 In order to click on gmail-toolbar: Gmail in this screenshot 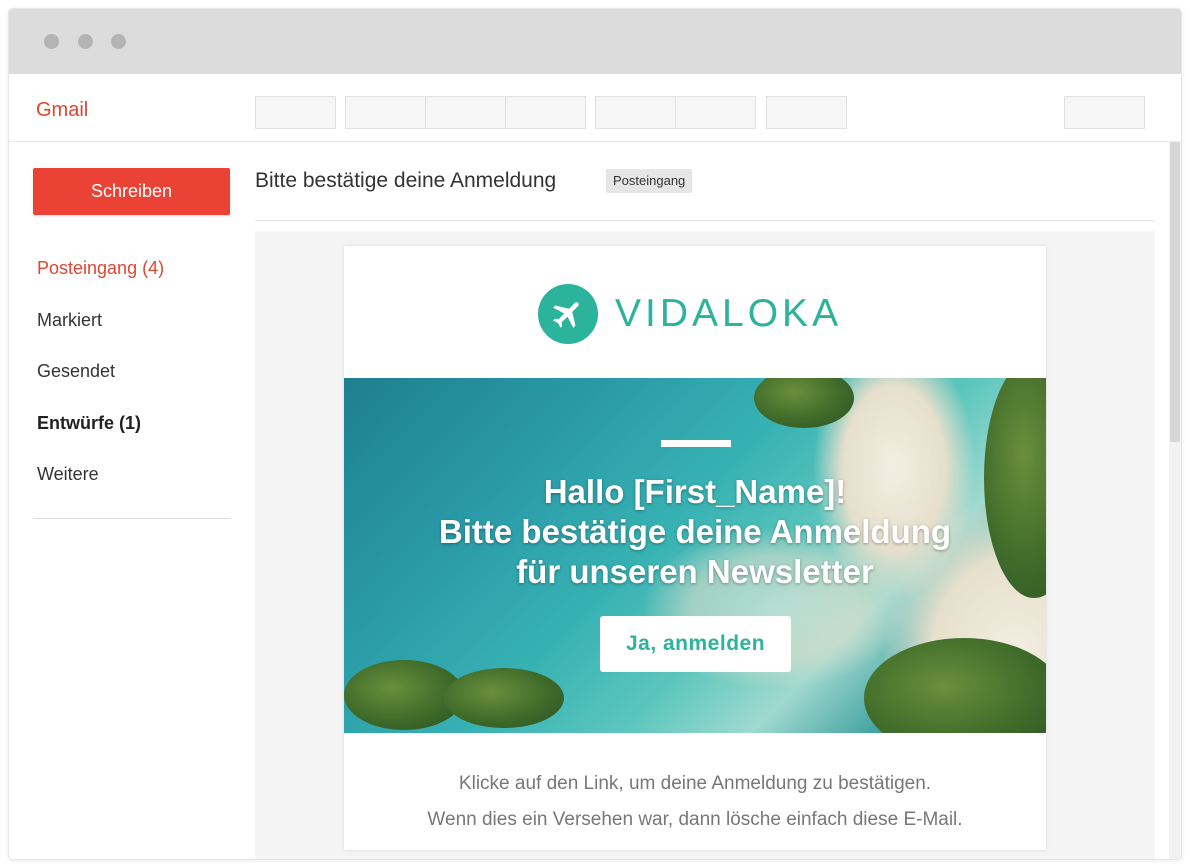, I will do `click(595, 108)`.